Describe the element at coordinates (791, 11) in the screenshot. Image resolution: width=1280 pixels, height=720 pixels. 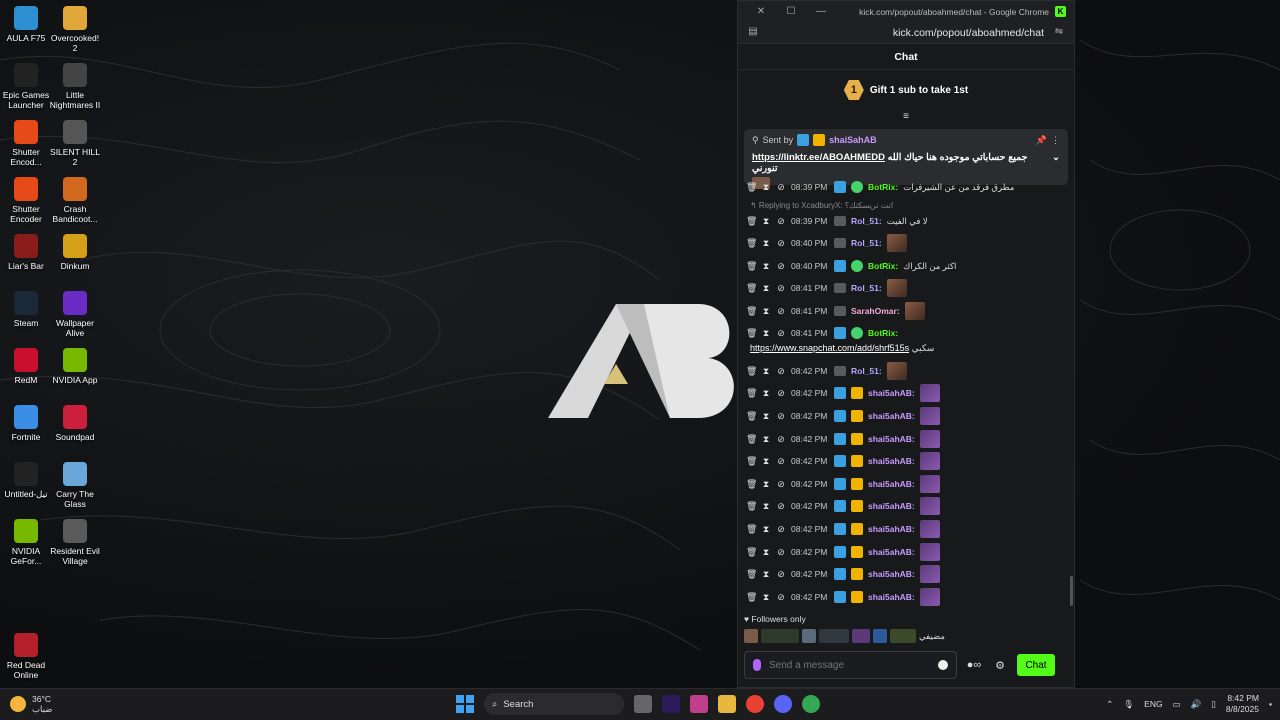
I see `maximize-icon: ☐` at that location.